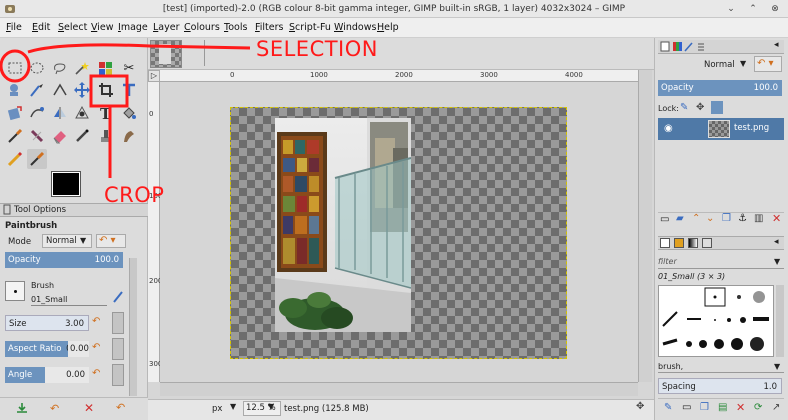 This screenshot has width=788, height=420. What do you see at coordinates (775, 9) in the screenshot?
I see `close-button: ⊗` at bounding box center [775, 9].